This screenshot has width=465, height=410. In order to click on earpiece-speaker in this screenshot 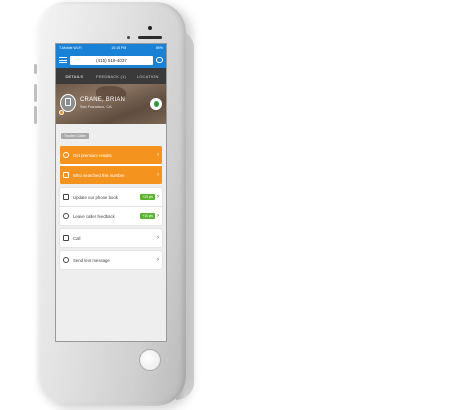, I will do `click(150, 37)`.